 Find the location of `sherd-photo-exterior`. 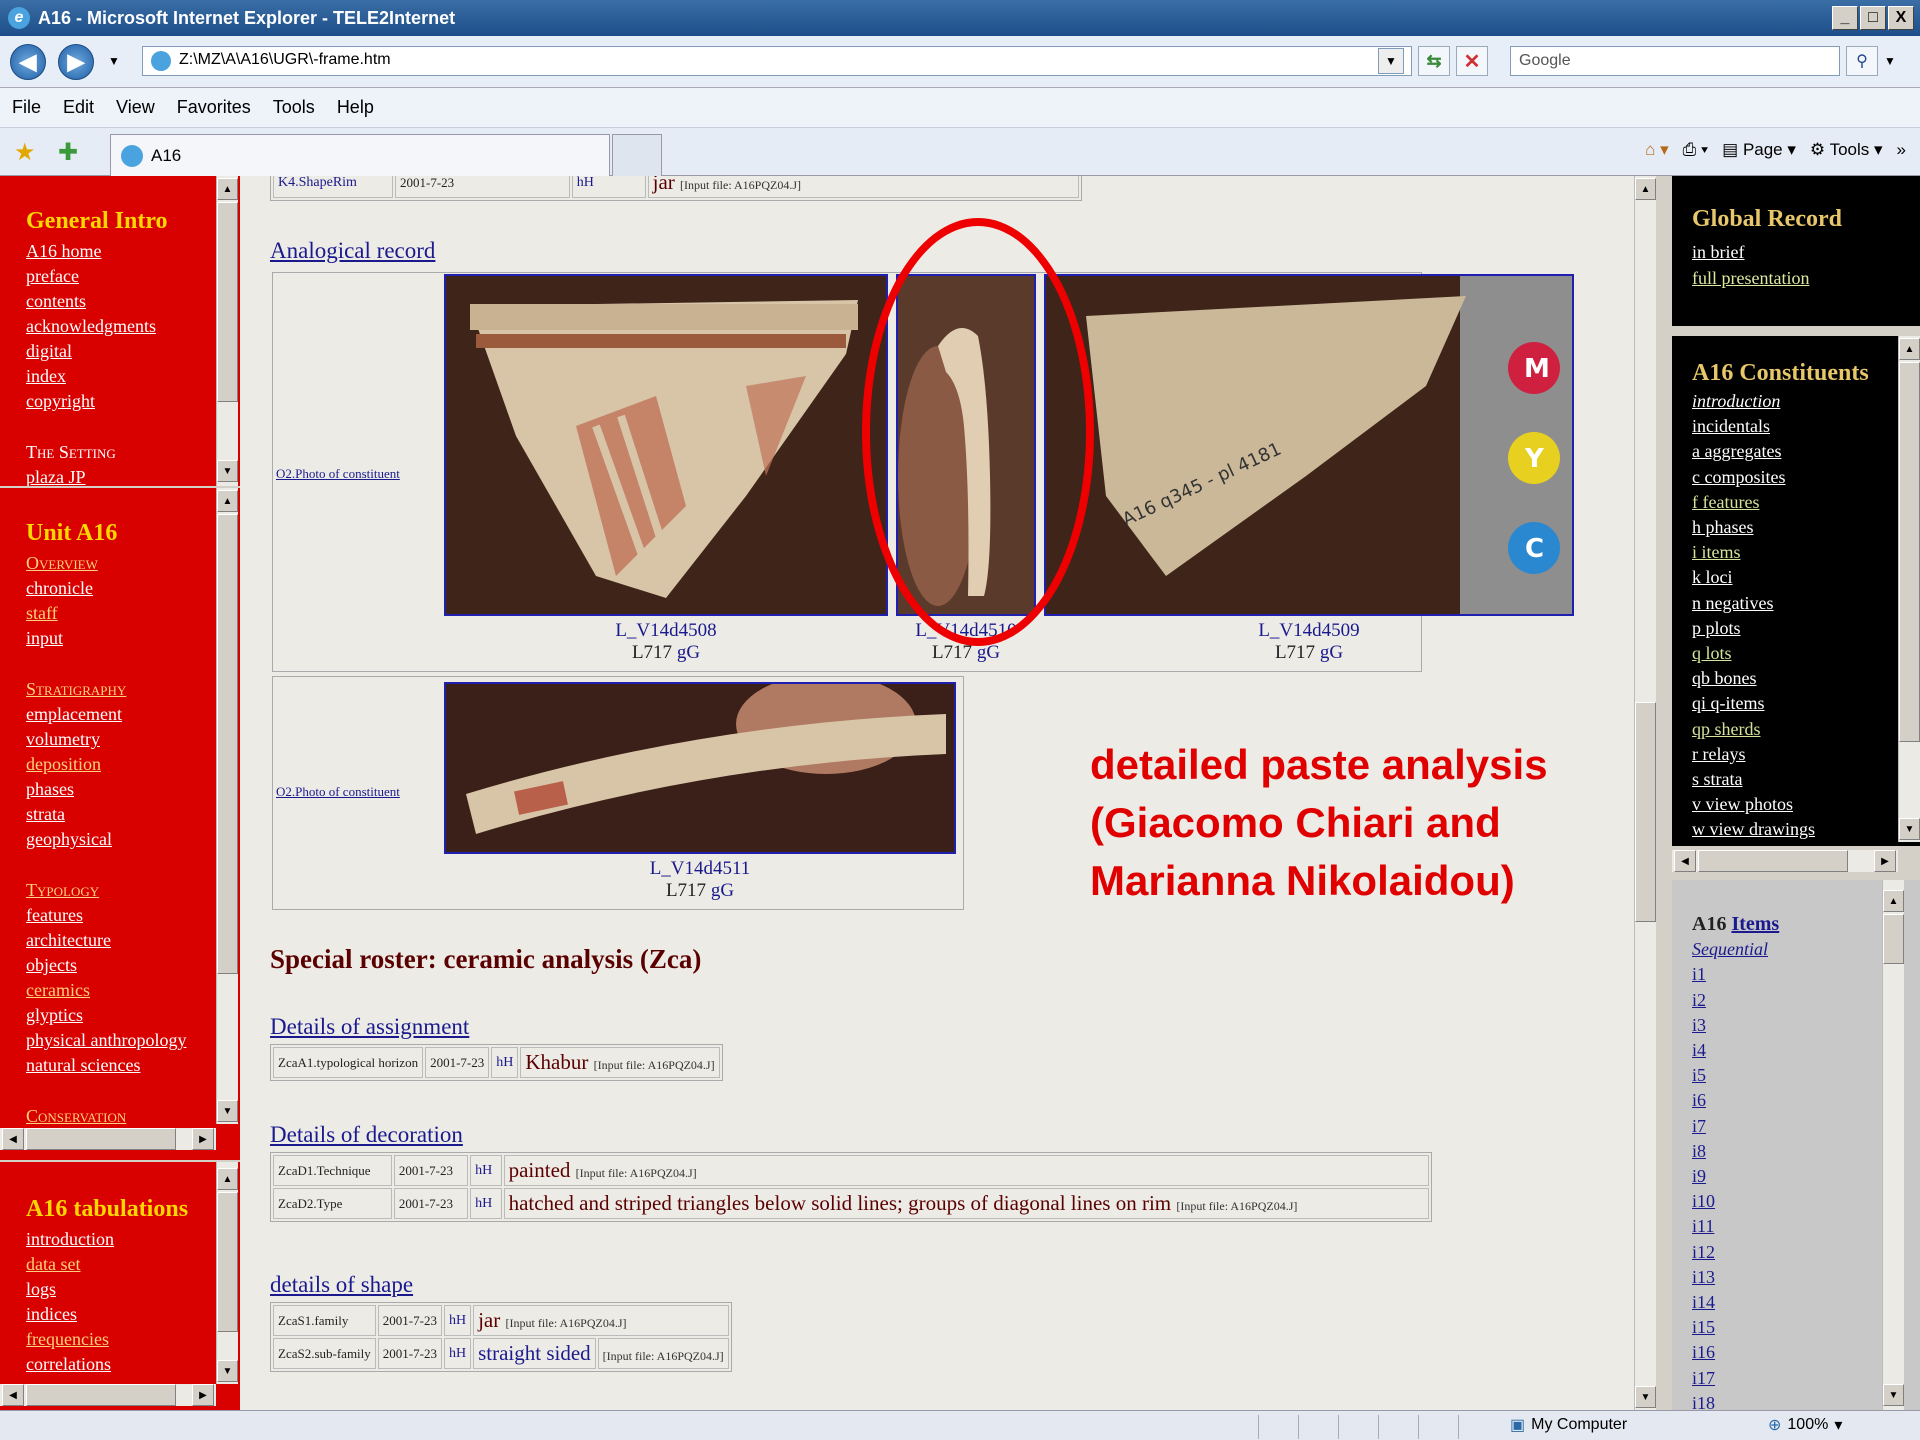

sherd-photo-exterior is located at coordinates (666, 445).